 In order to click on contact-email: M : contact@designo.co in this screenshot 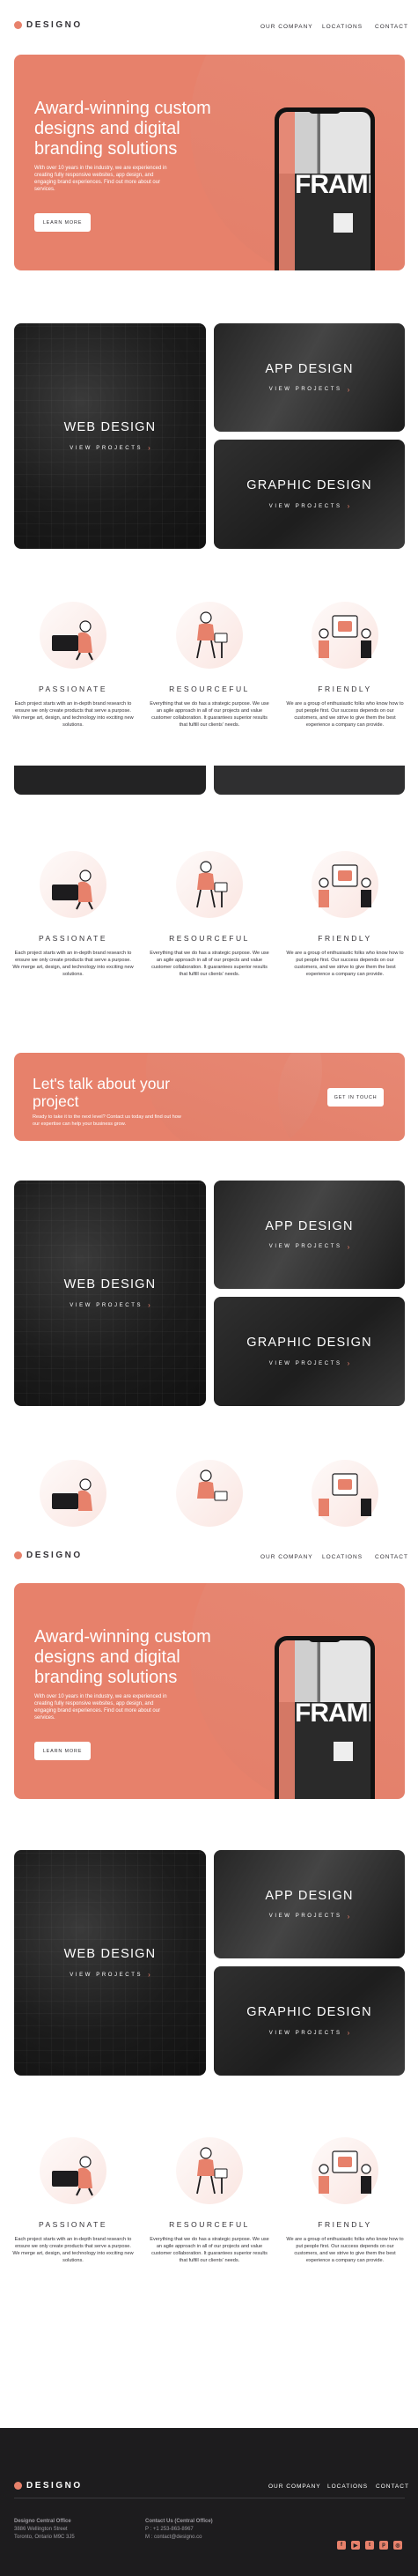, I will do `click(179, 2538)`.